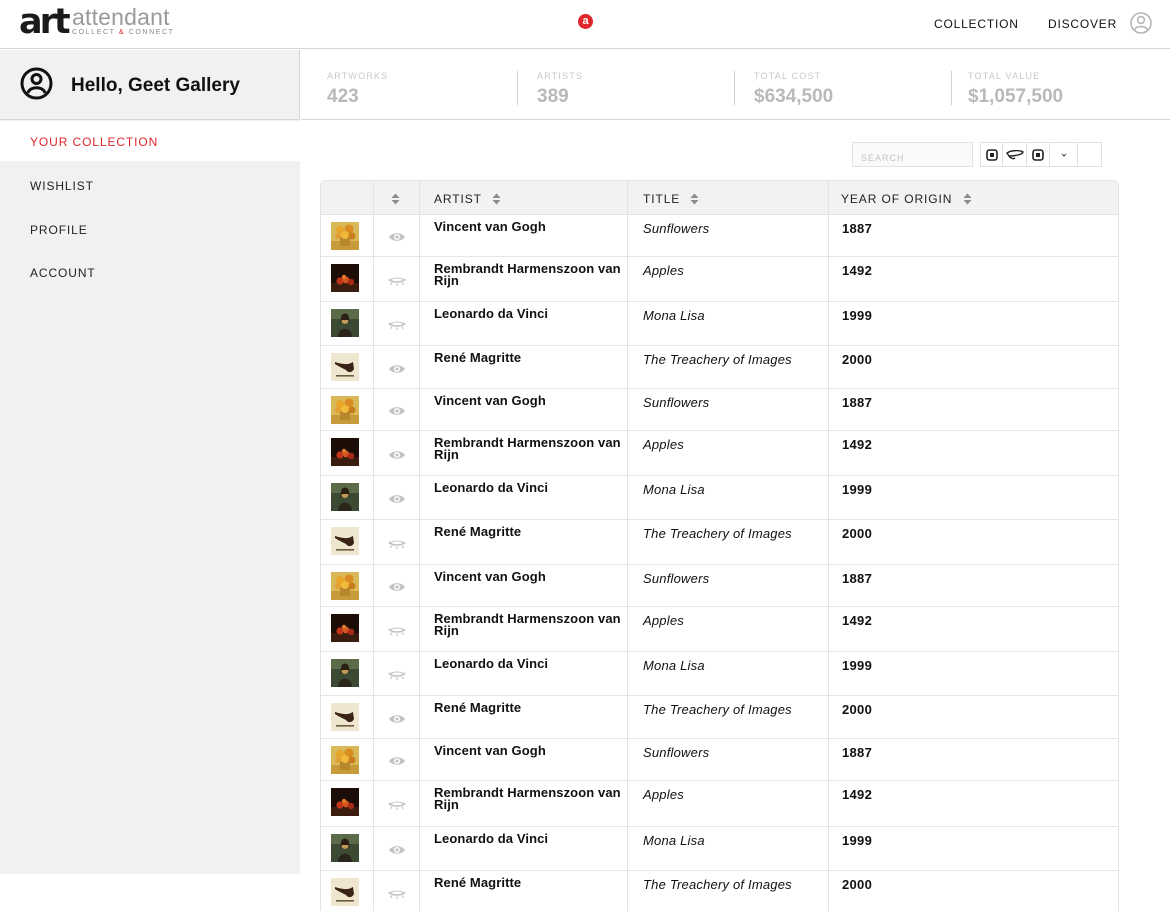  Describe the element at coordinates (491, 313) in the screenshot. I see `artist-name: Leonardo da Vinci` at that location.